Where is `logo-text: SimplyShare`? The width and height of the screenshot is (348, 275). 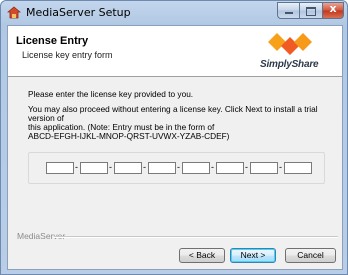
logo-text: SimplyShare is located at coordinates (289, 64).